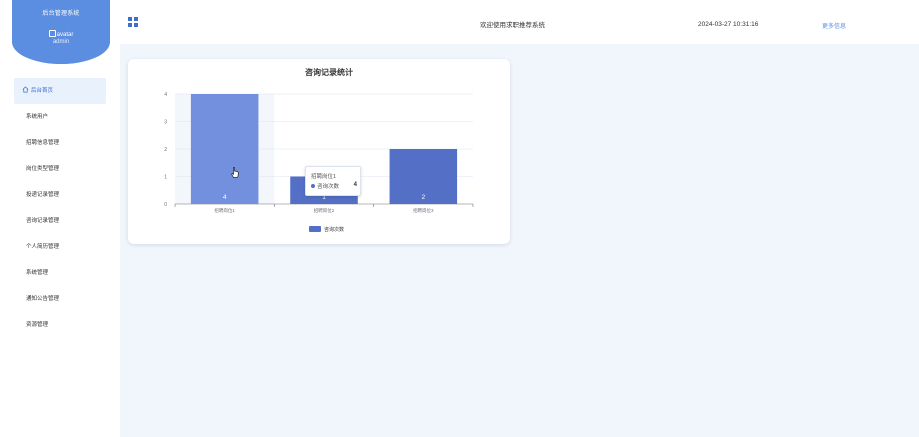 This screenshot has height=437, width=919. What do you see at coordinates (52, 33) in the screenshot?
I see `broken-image-icon` at bounding box center [52, 33].